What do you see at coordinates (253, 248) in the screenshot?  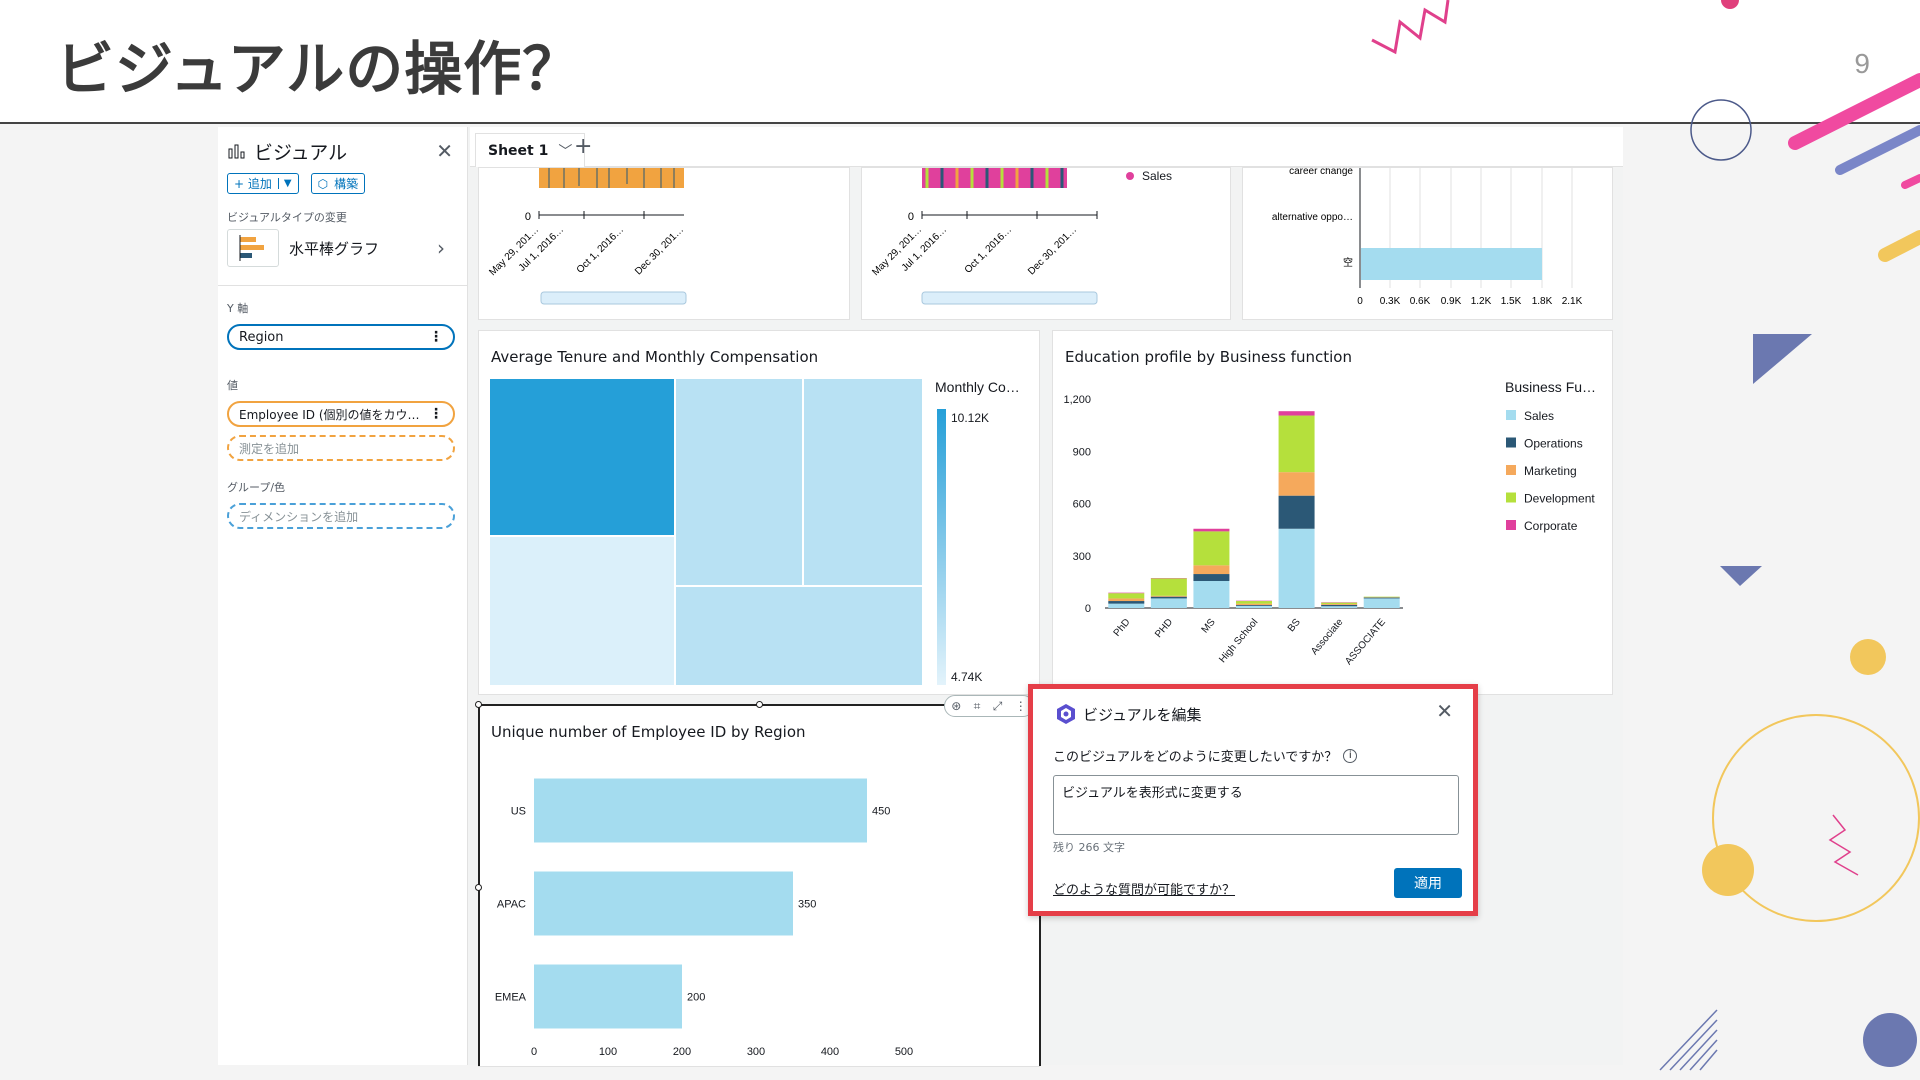 I see `horizontal-bar-icon` at bounding box center [253, 248].